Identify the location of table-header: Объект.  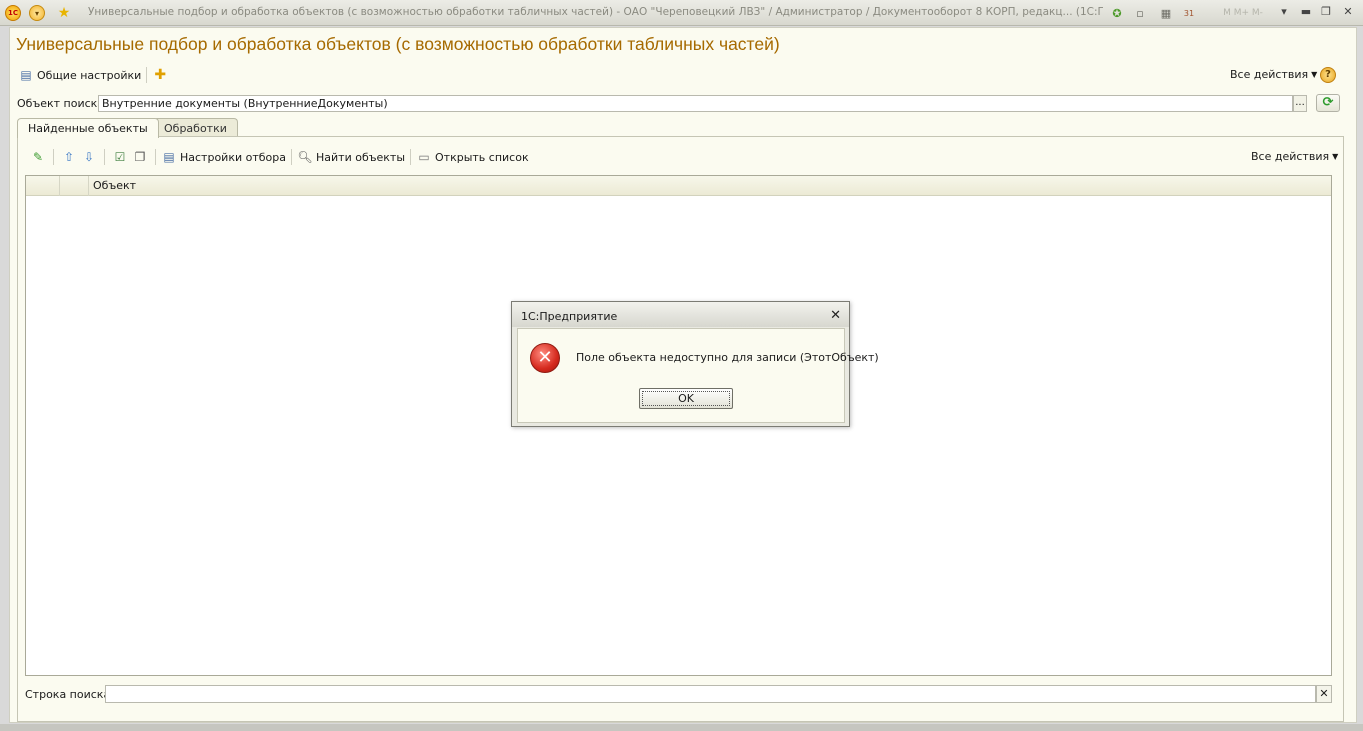
(678, 186).